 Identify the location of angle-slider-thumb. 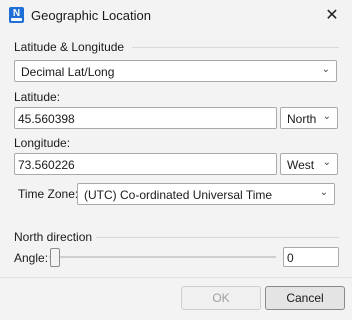
(55, 257).